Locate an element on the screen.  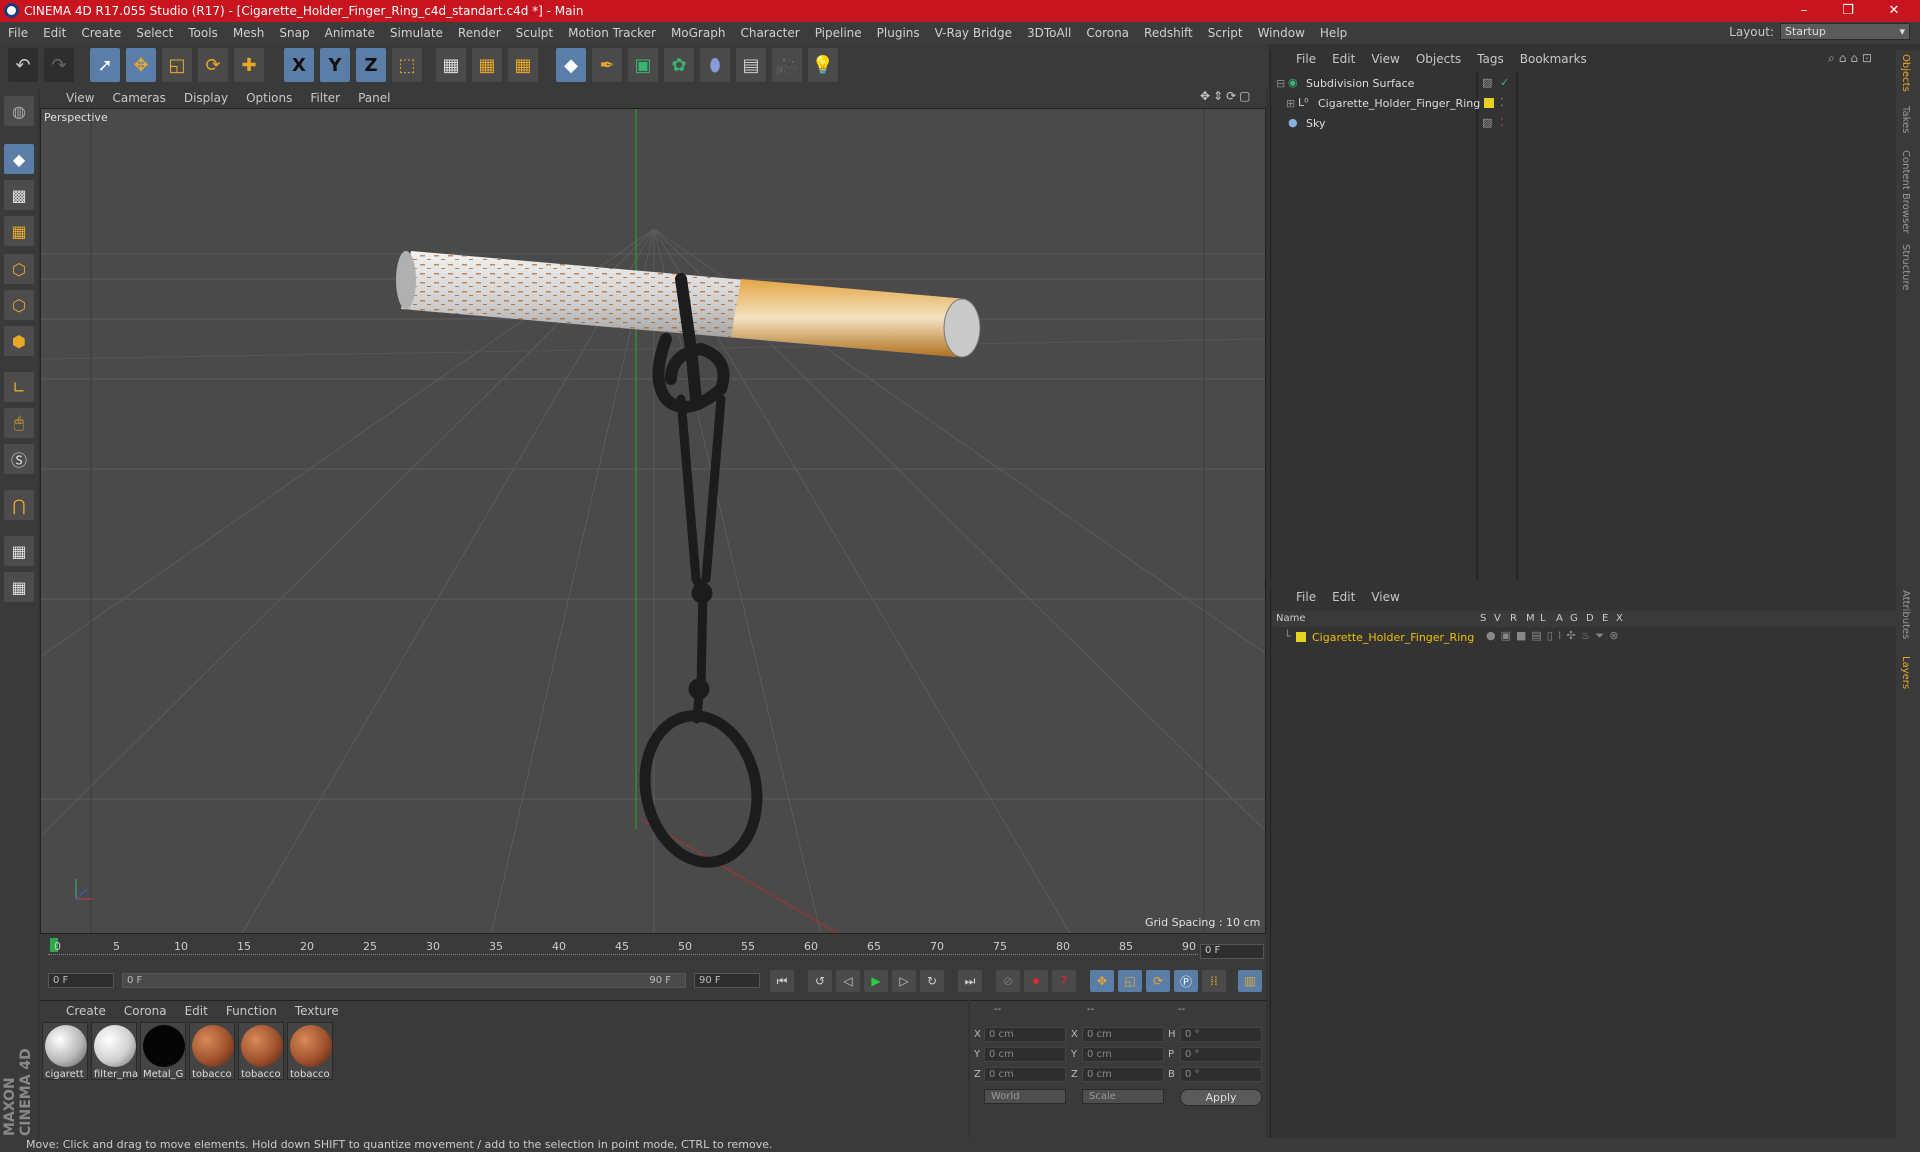
go-to-start-button: ⏮ is located at coordinates (782, 981).